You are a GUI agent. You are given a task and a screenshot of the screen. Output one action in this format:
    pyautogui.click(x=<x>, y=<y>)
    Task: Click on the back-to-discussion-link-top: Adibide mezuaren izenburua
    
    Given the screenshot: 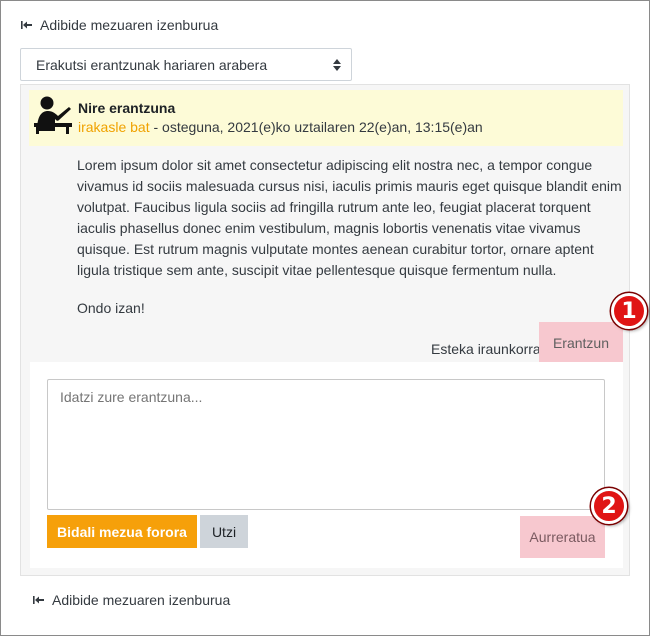 What is the action you would take?
    pyautogui.click(x=119, y=25)
    